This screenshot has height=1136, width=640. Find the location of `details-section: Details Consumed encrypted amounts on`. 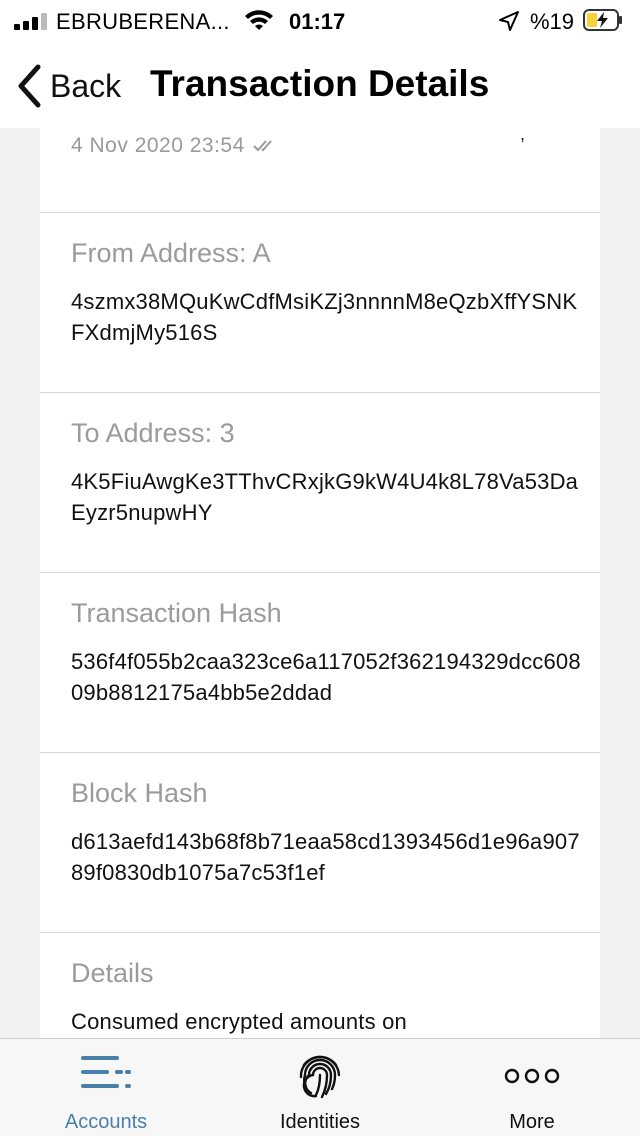

details-section: Details Consumed encrypted amounts on is located at coordinates (326, 996).